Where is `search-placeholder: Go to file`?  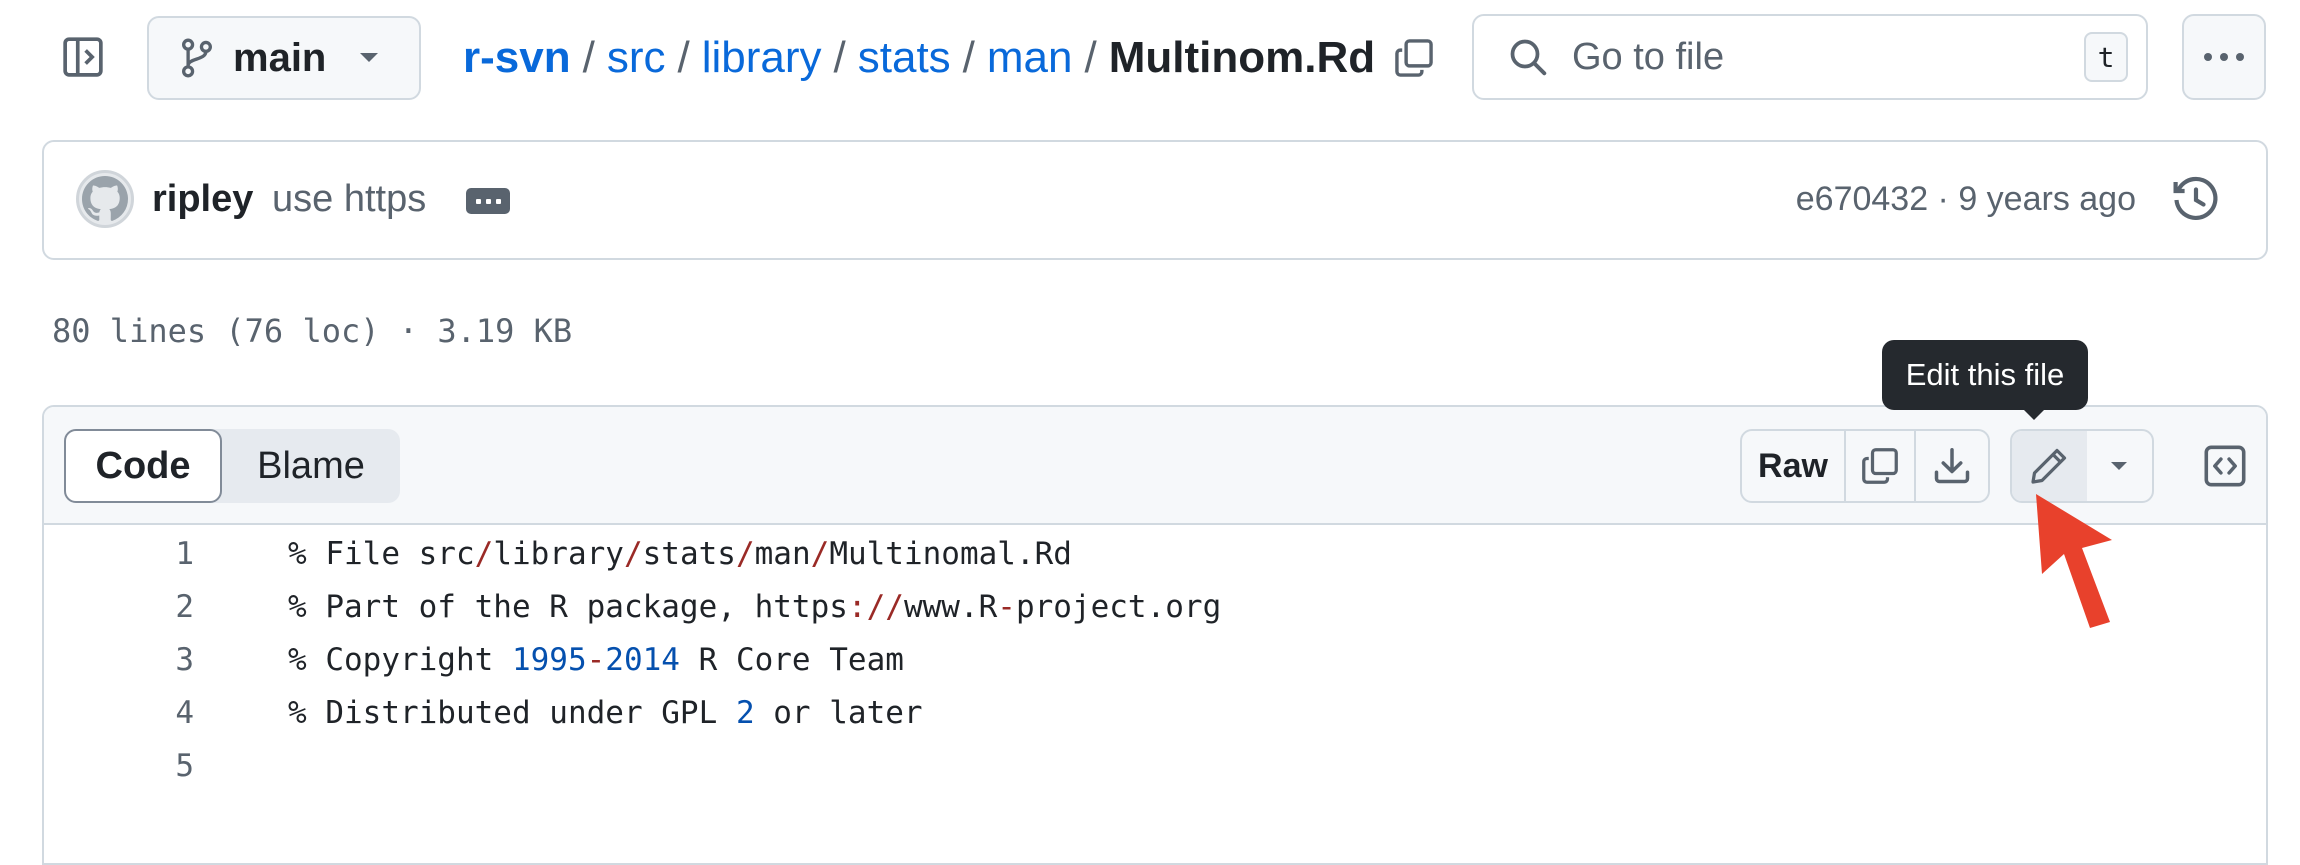
search-placeholder: Go to file is located at coordinates (1648, 56).